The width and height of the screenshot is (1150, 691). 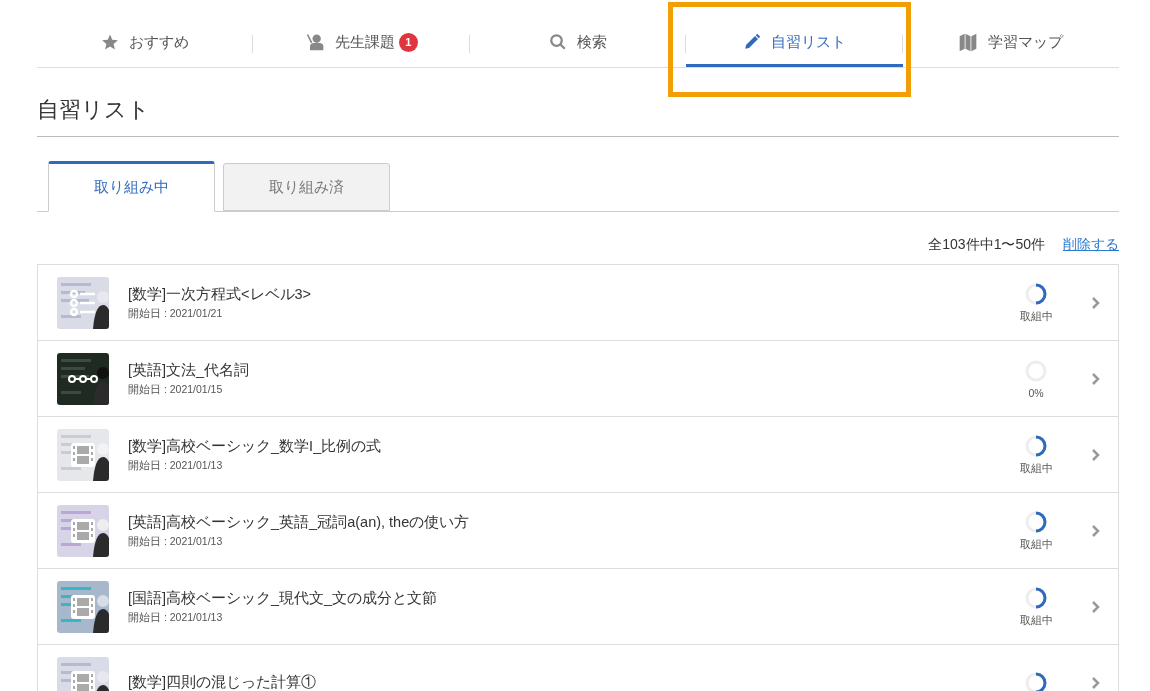 What do you see at coordinates (220, 294) in the screenshot?
I see `item-title: [数学]一次方程式<レベル3>` at bounding box center [220, 294].